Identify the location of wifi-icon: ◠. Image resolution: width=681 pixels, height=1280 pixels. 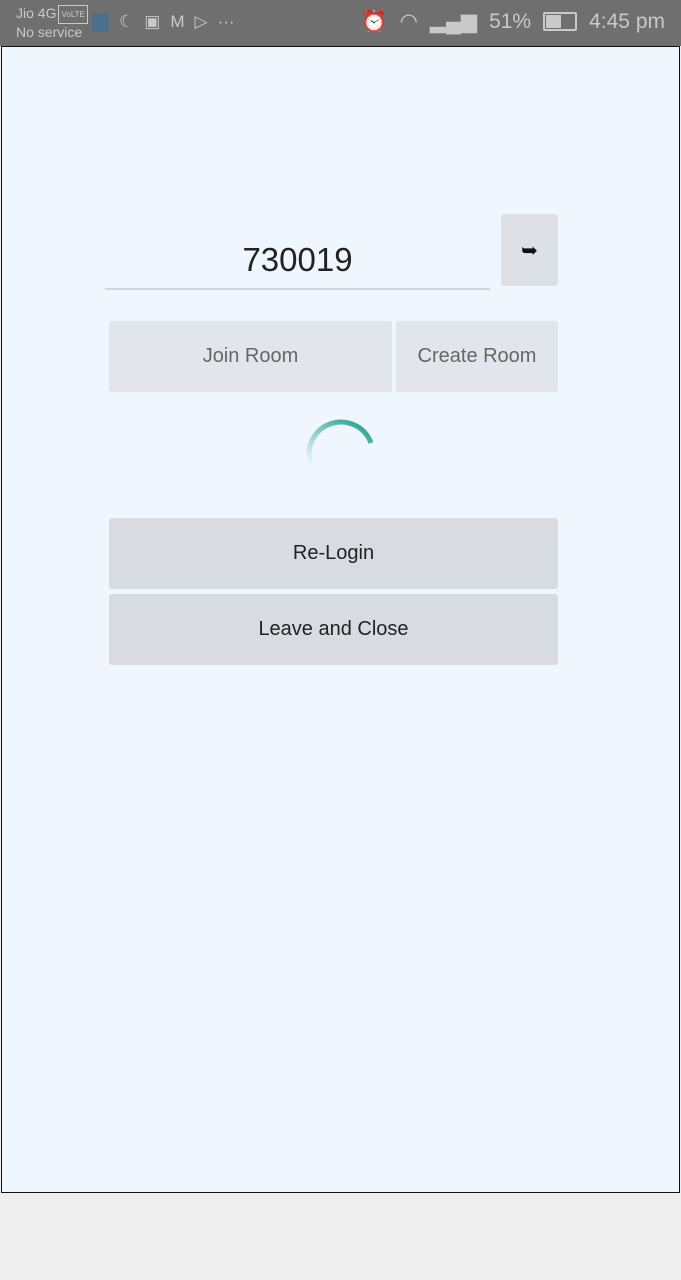
(408, 21).